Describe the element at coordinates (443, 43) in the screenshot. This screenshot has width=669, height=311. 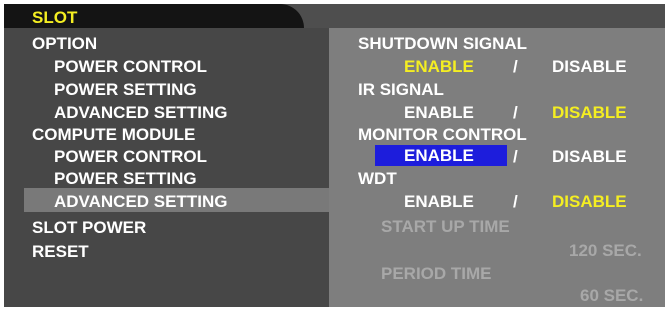
I see `shutdown-signal-label: SHUTDOWN SIGNAL` at that location.